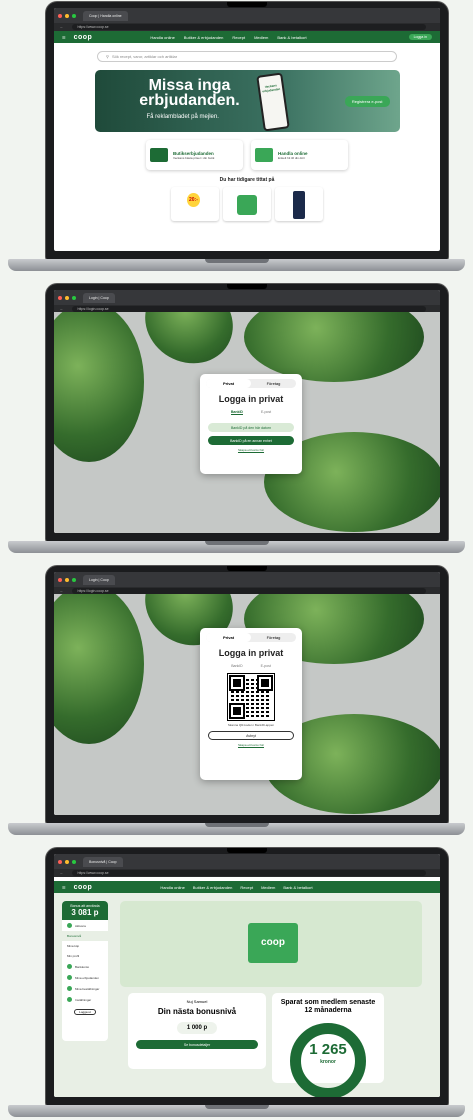 The height and width of the screenshot is (1120, 473). I want to click on savings-title: Sparat som medlem senaste 12 månaderna, so click(328, 1006).